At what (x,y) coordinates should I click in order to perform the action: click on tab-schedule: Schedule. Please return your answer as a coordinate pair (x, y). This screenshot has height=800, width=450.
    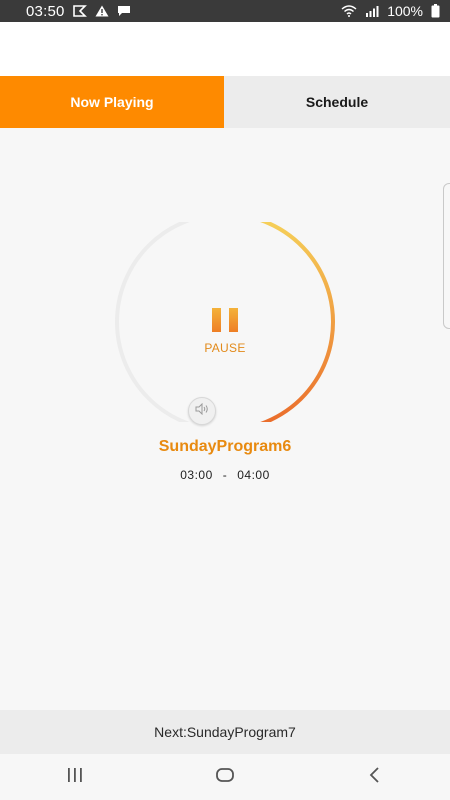
    Looking at the image, I should click on (337, 102).